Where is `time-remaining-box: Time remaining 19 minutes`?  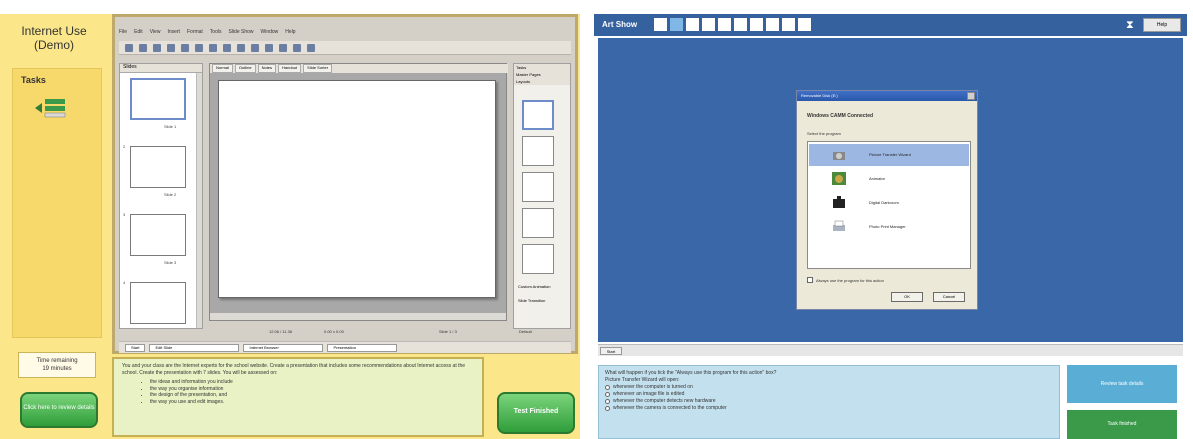
time-remaining-box: Time remaining 19 minutes is located at coordinates (57, 365).